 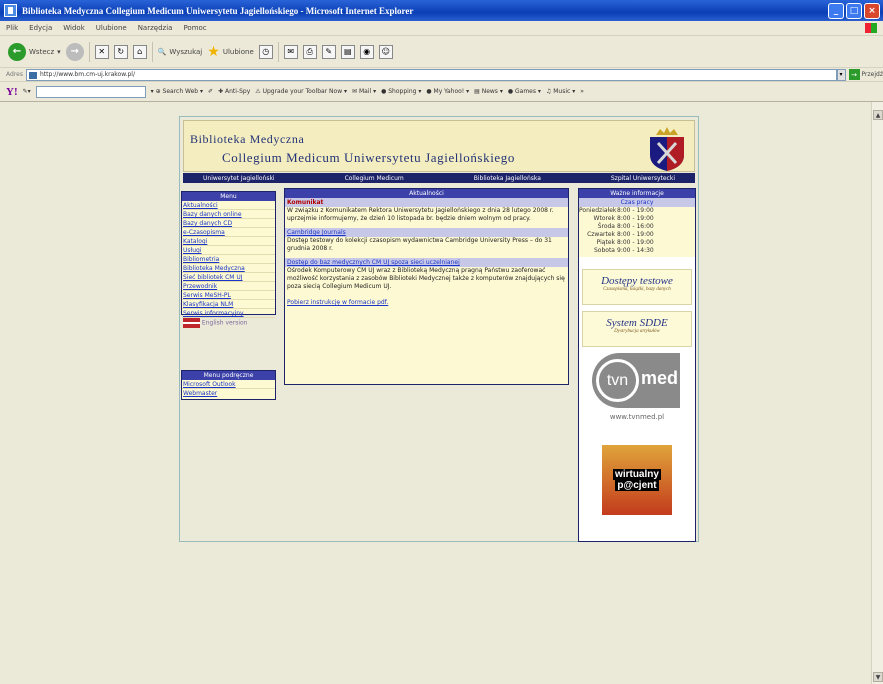 I want to click on menu-item-przewodnik: Przewodnik, so click(x=228, y=286).